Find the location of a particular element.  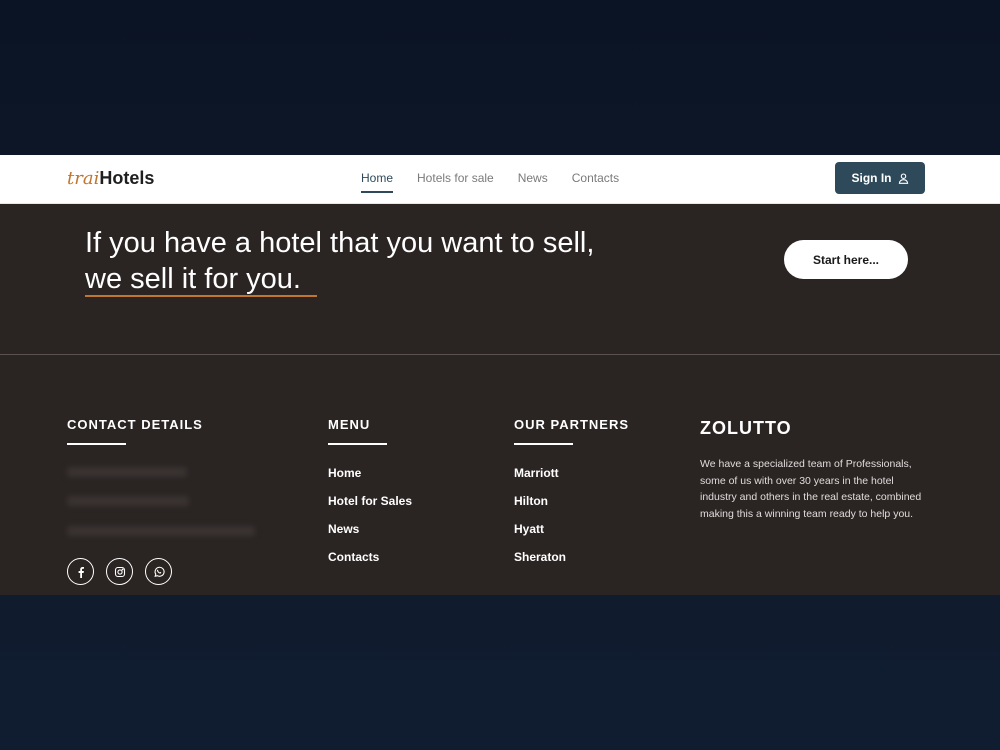

sign-in-button: Sign In is located at coordinates (880, 178).